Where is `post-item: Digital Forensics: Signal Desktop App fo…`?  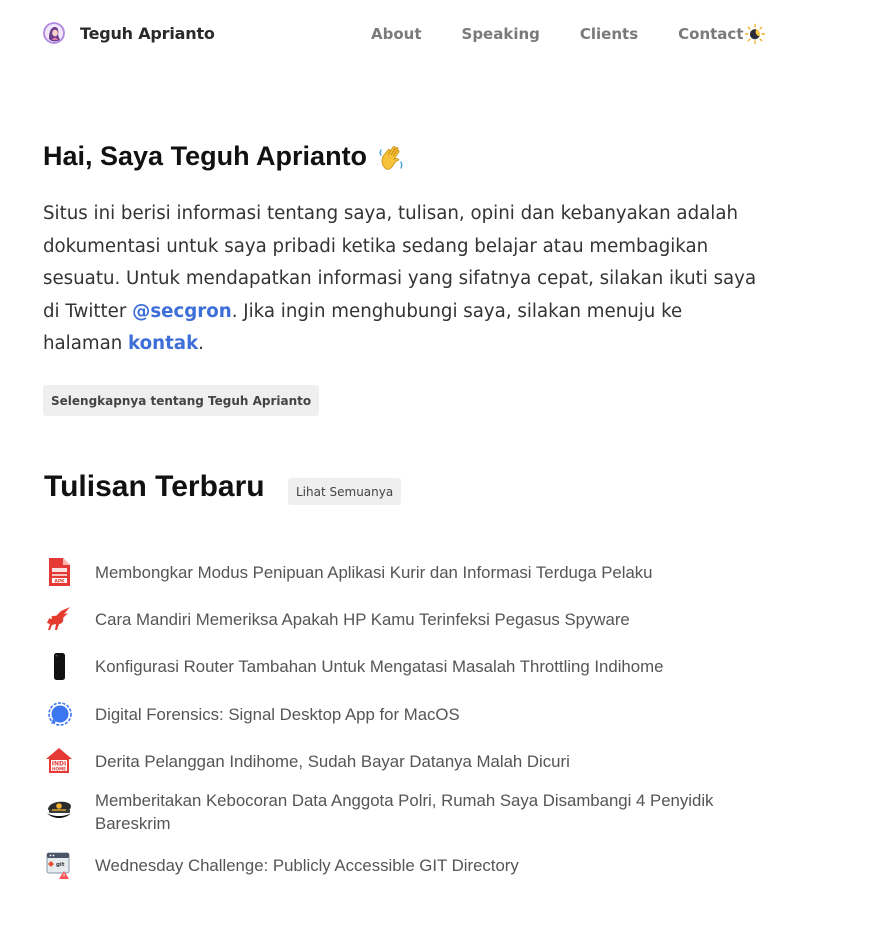
post-item: Digital Forensics: Signal Desktop App fo… is located at coordinates (423, 721).